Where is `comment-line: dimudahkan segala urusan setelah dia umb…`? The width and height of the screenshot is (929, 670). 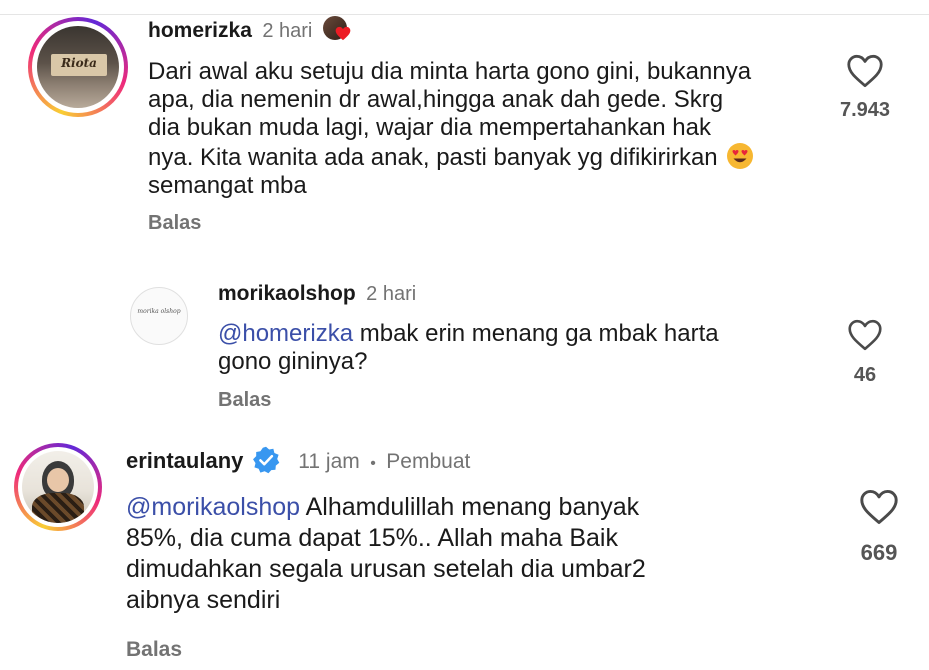 comment-line: dimudahkan segala urusan setelah dia umb… is located at coordinates (386, 569).